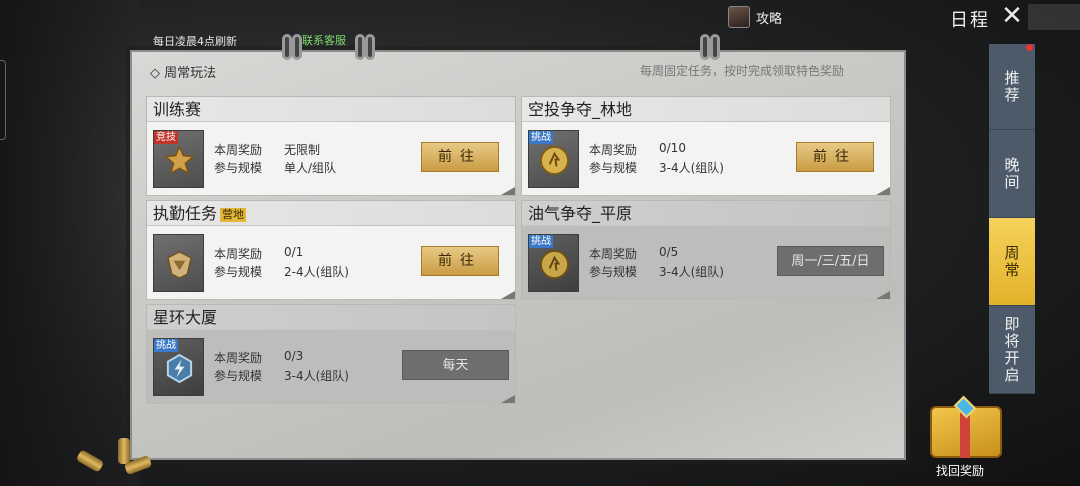 The image size is (1080, 486). I want to click on guide-label: 攻略, so click(769, 19).